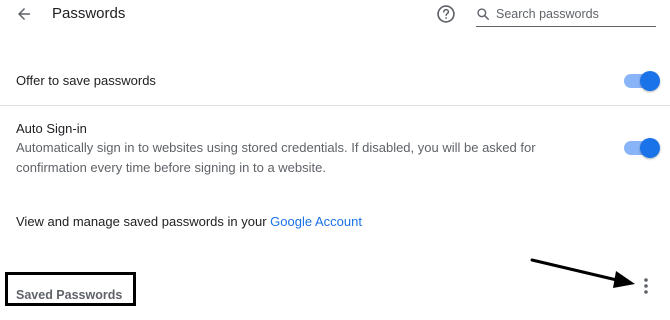 This screenshot has height=320, width=670. What do you see at coordinates (335, 15) in the screenshot?
I see `page-header: Passwords` at bounding box center [335, 15].